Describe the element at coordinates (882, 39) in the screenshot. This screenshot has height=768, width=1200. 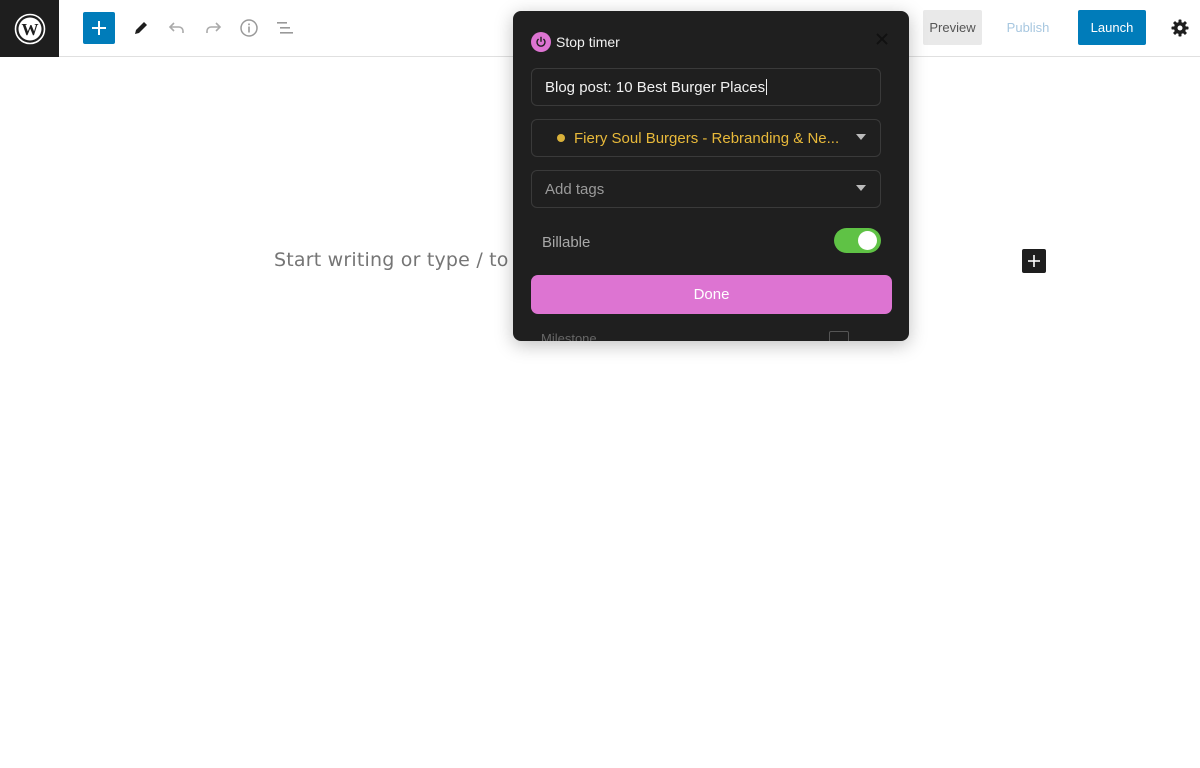
I see `close-icon` at that location.